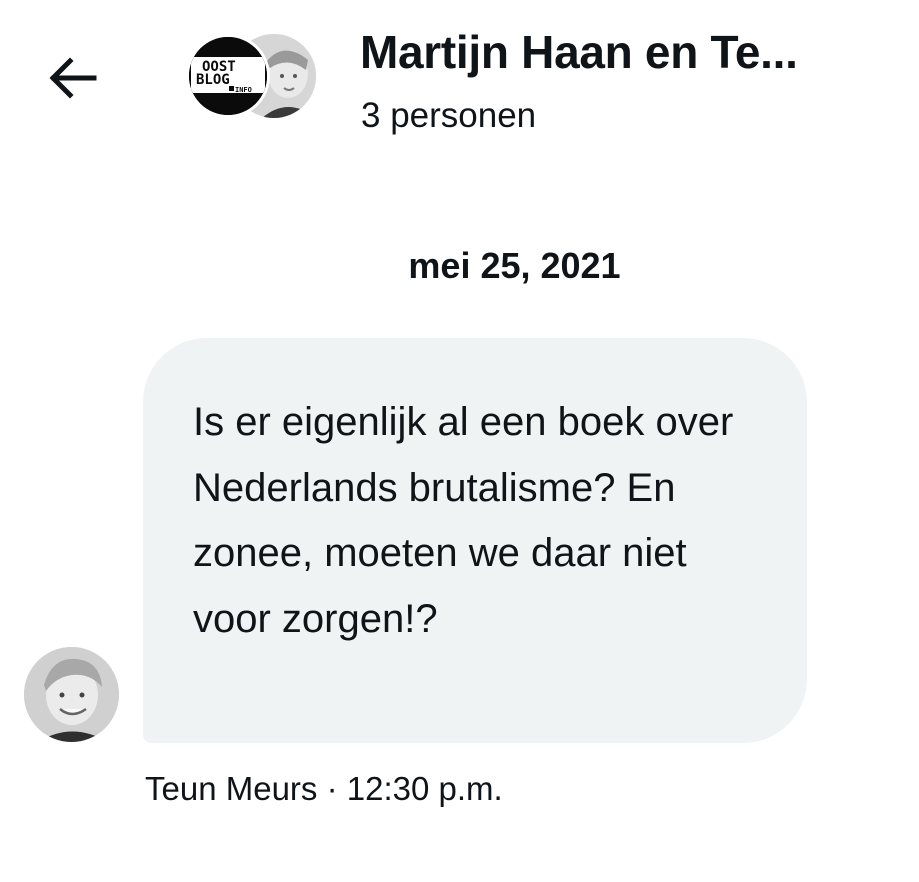 The width and height of the screenshot is (919, 882). Describe the element at coordinates (213, 80) in the screenshot. I see `logo-line-2: BLOG` at that location.